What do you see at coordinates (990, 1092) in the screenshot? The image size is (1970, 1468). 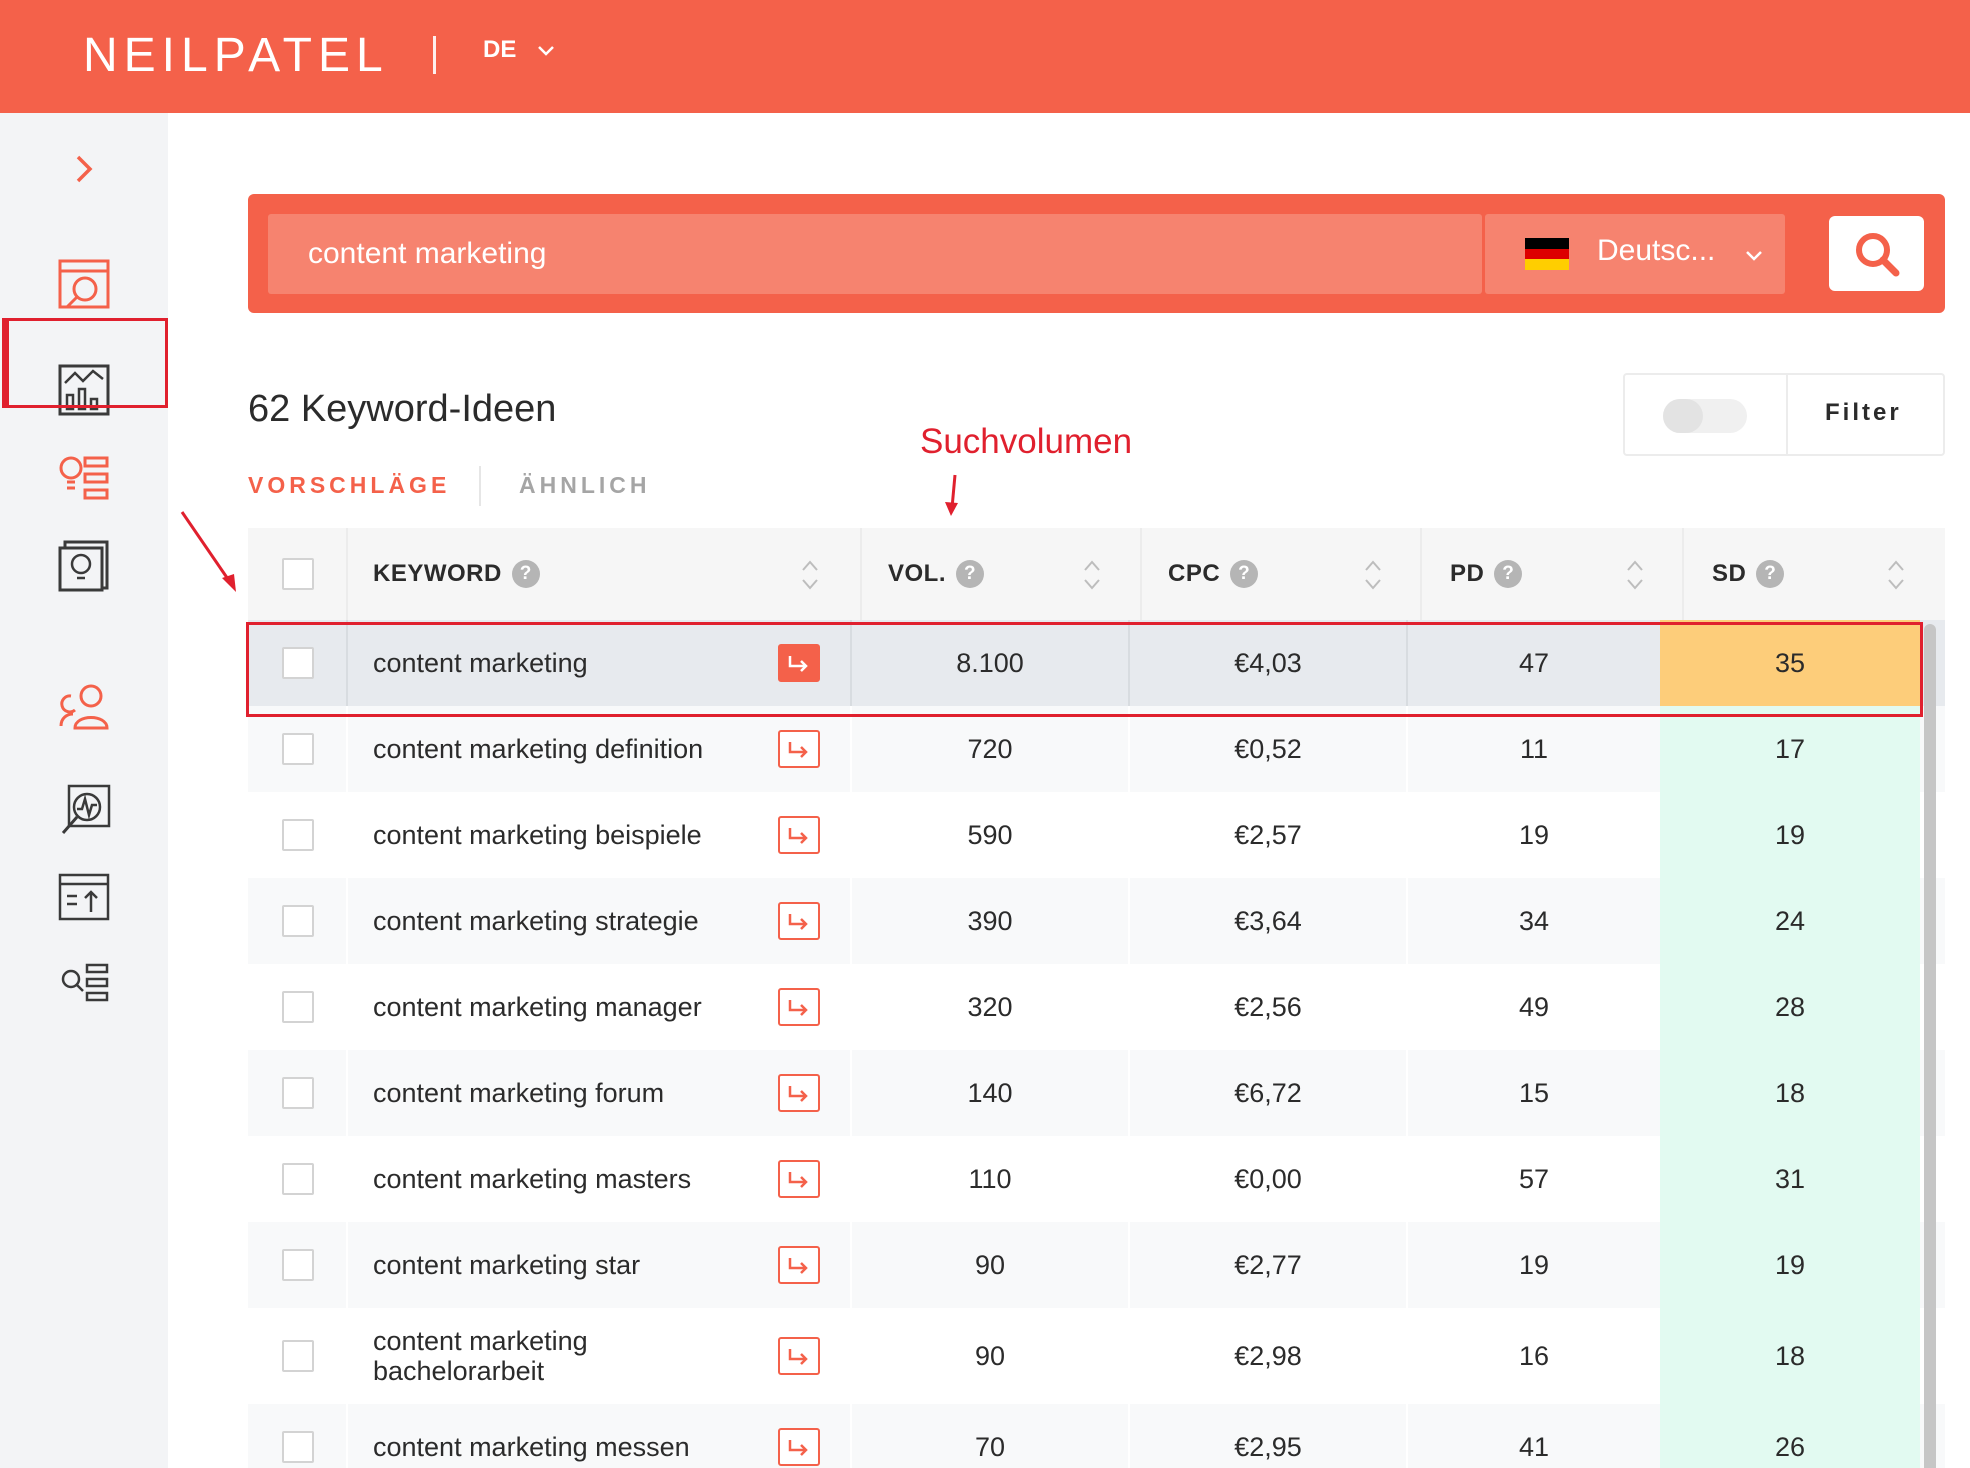 I see `volume-cell: 140` at bounding box center [990, 1092].